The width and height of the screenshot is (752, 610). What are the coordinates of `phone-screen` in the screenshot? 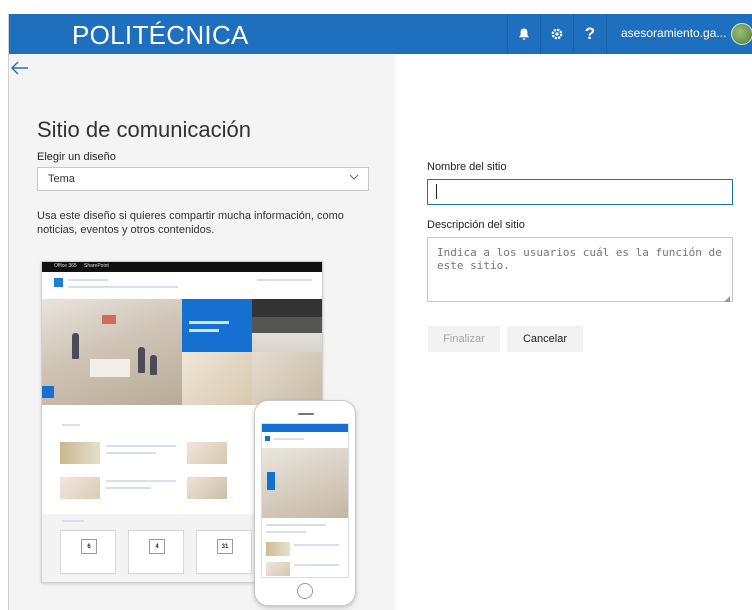 It's located at (305, 500).